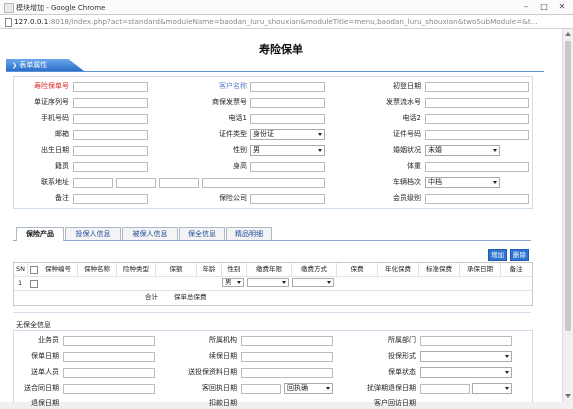 The image size is (573, 409). I want to click on marital-select: 未婚, so click(462, 150).